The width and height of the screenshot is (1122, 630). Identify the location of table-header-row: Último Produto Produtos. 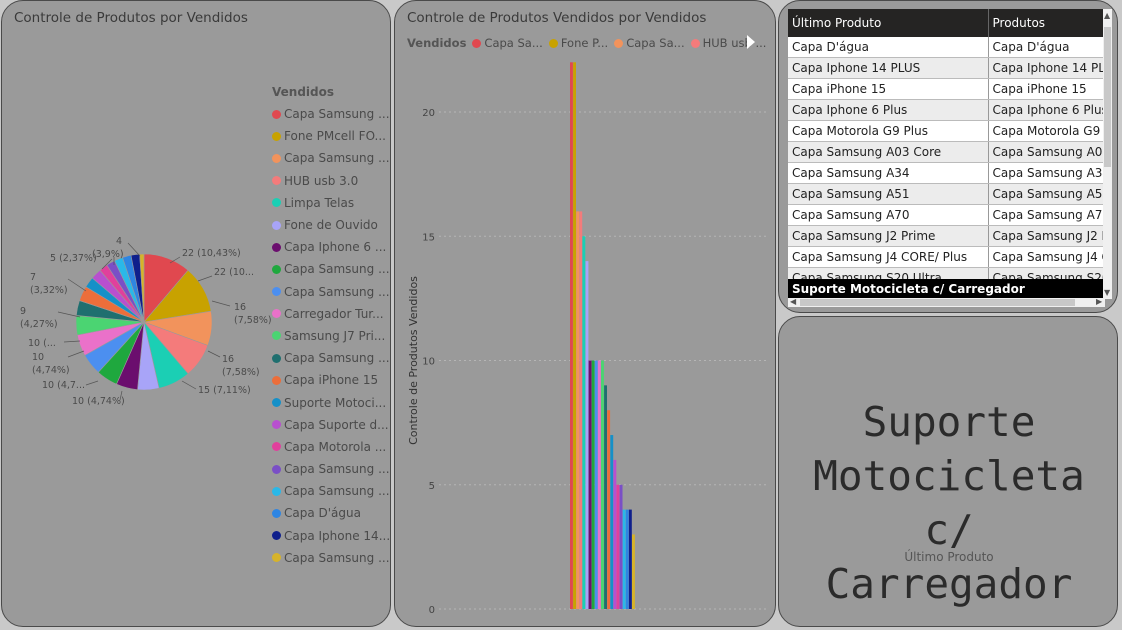
(946, 23).